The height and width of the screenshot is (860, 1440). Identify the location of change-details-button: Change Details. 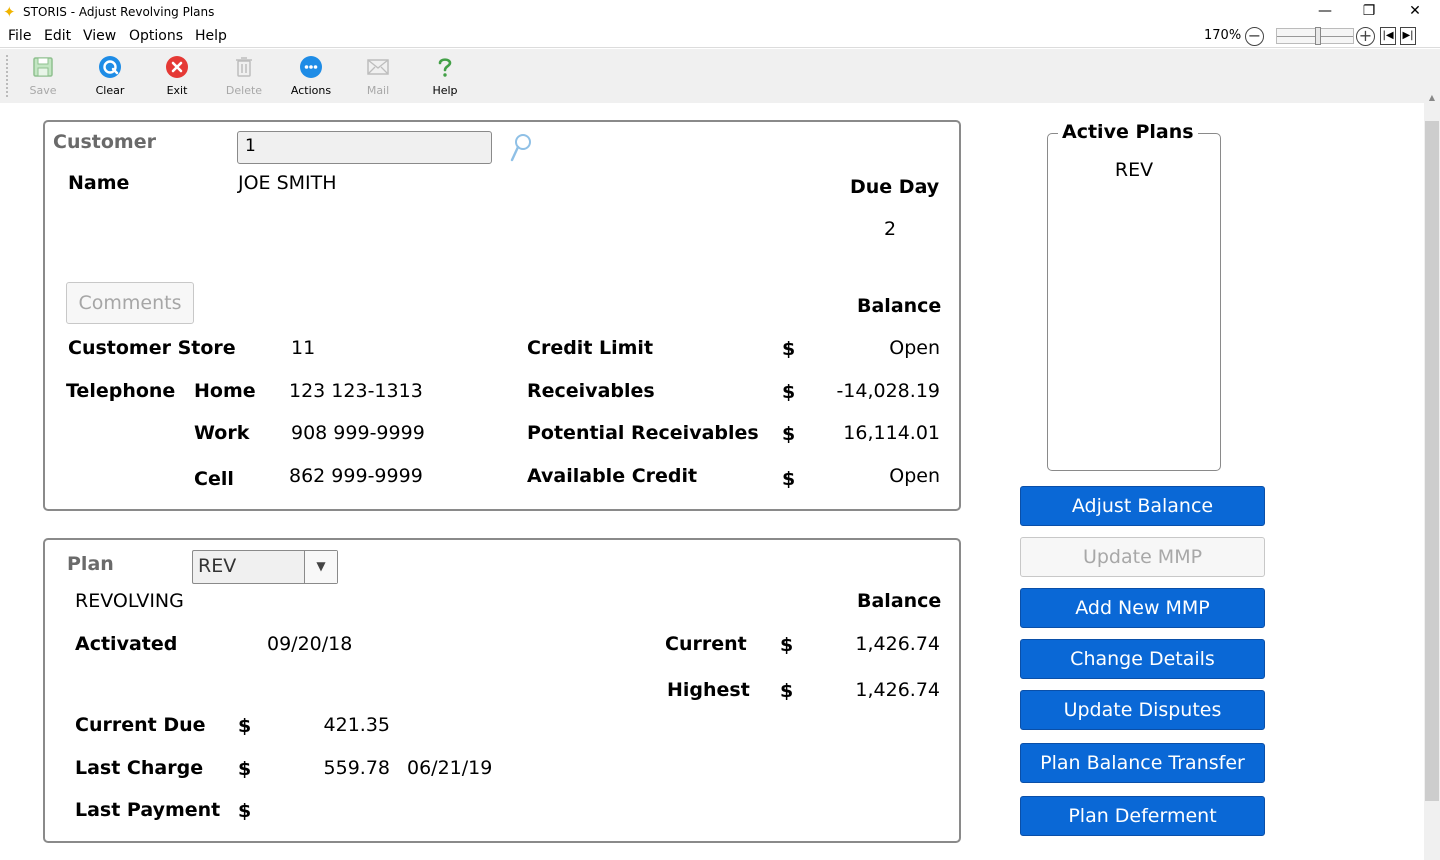
(1142, 659).